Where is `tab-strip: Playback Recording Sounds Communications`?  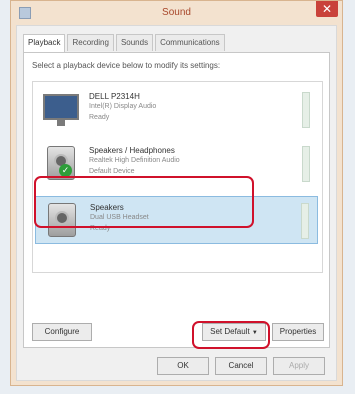 tab-strip: Playback Recording Sounds Communications is located at coordinates (125, 43).